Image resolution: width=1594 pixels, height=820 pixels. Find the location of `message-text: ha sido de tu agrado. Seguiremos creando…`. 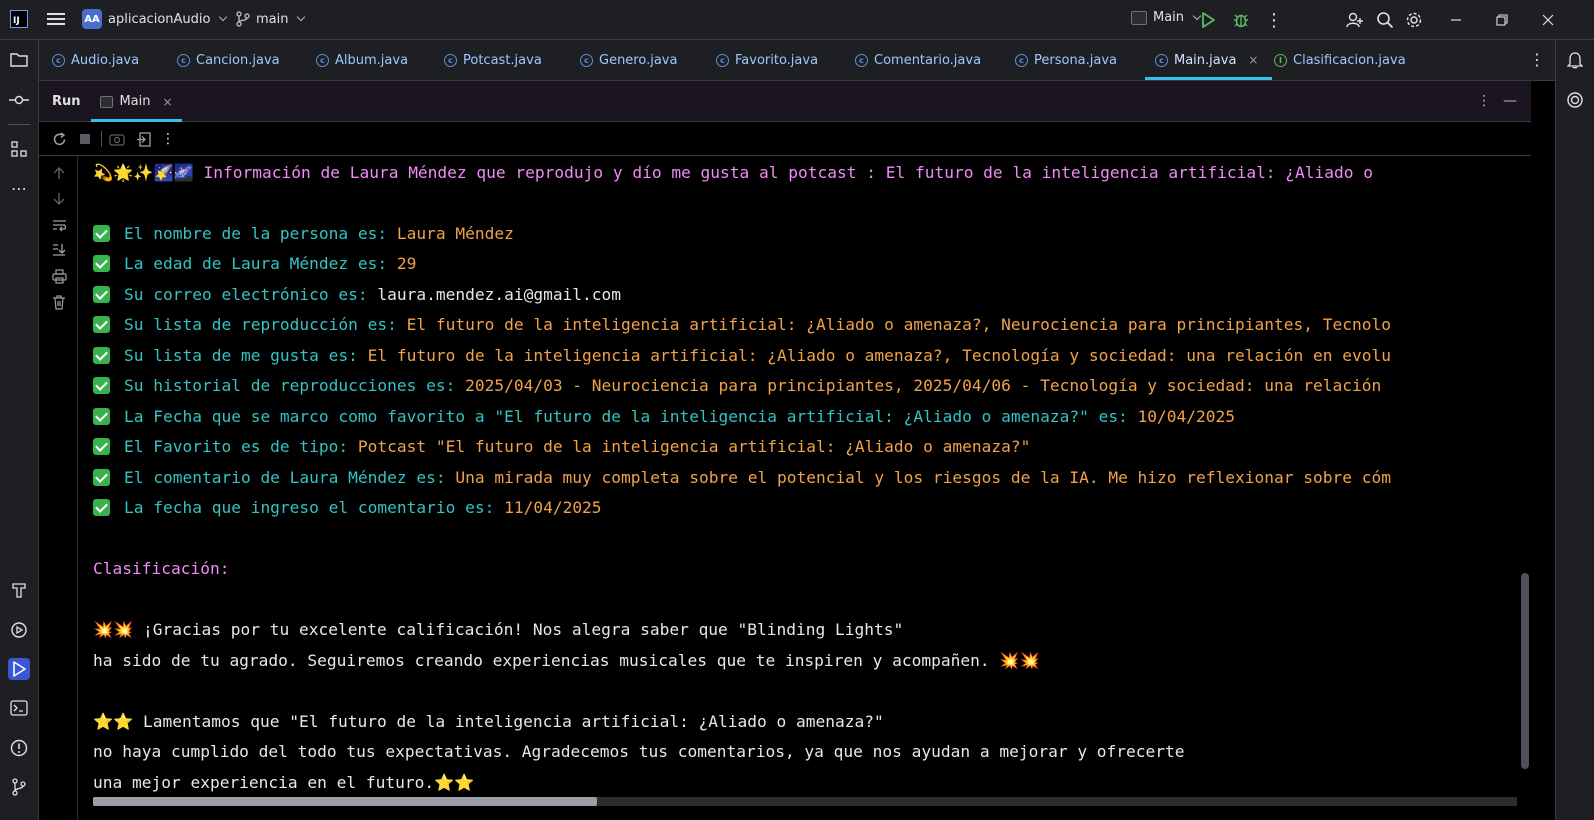

message-text: ha sido de tu agrado. Seguiremos creando… is located at coordinates (546, 660).